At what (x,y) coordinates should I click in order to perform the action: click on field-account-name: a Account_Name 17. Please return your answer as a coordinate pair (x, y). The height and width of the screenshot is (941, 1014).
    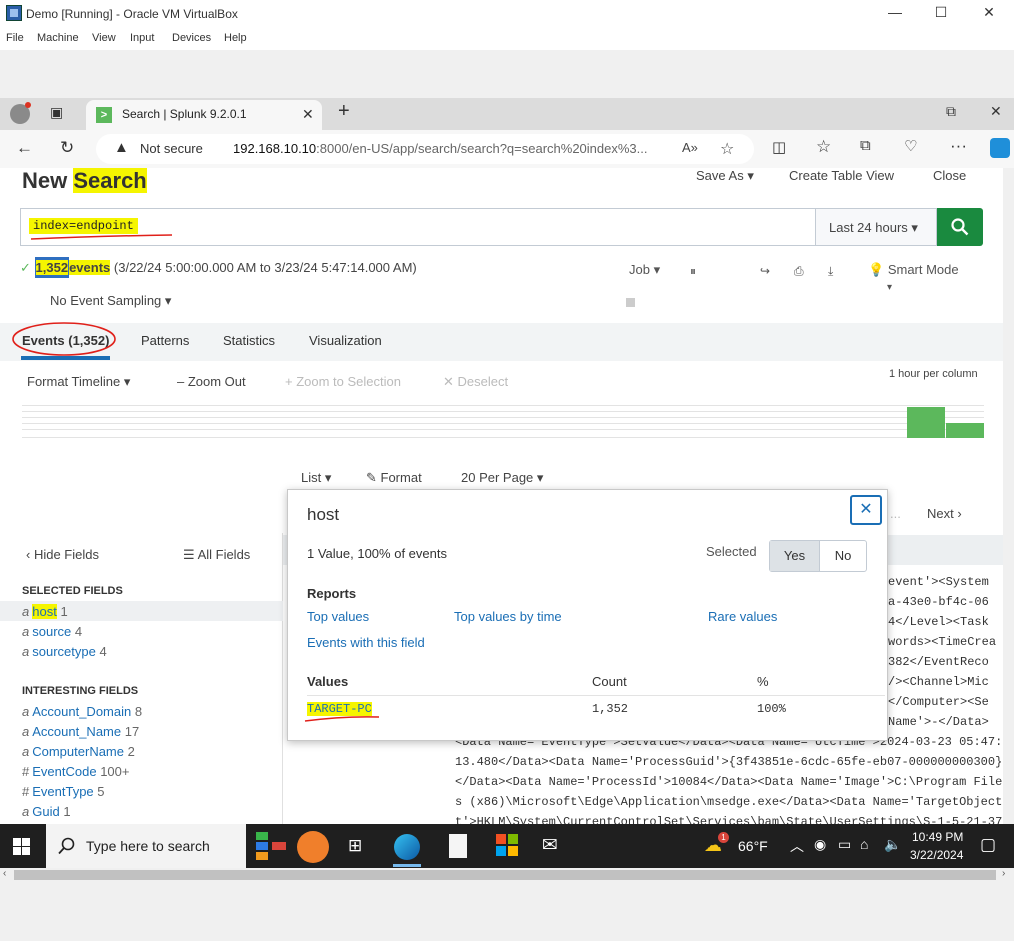
    Looking at the image, I should click on (80, 731).